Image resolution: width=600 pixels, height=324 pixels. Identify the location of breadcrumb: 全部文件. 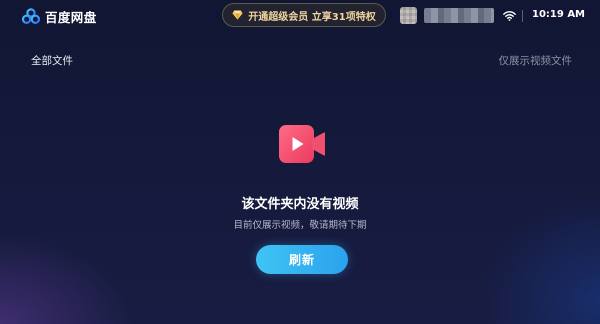
(52, 60).